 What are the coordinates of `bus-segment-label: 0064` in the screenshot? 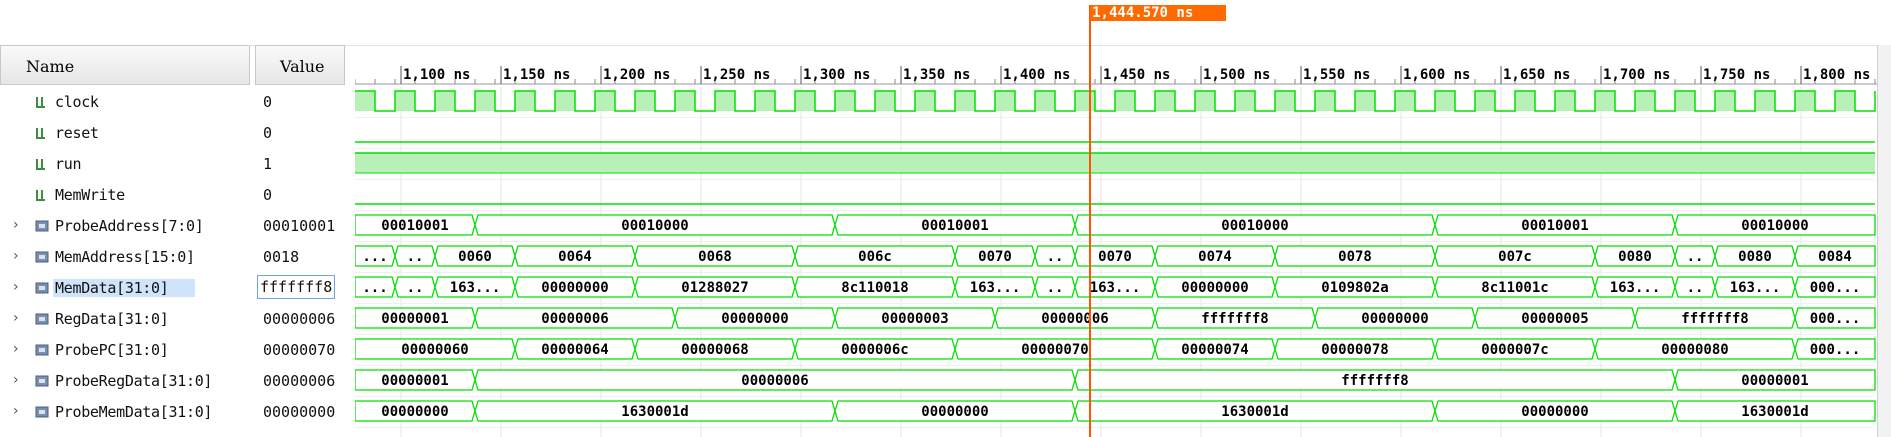 It's located at (575, 257).